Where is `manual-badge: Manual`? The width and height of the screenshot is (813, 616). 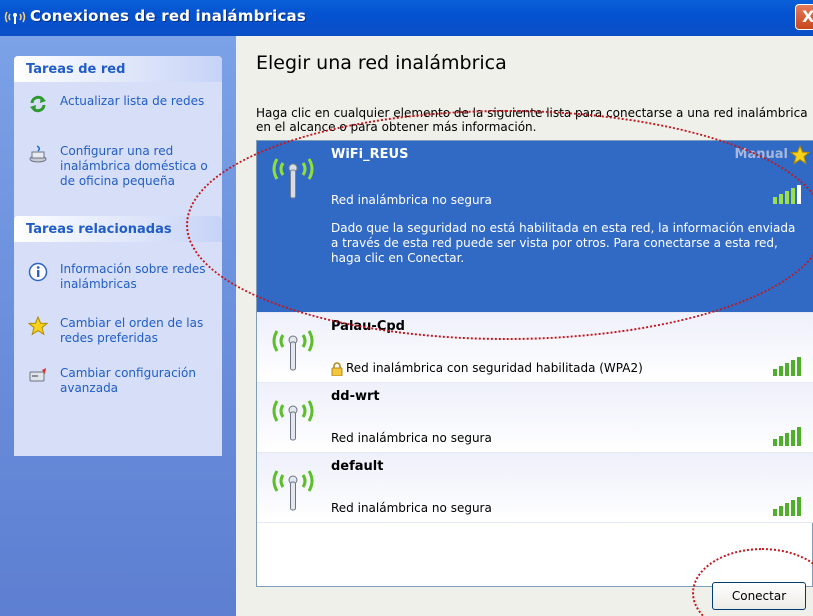
manual-badge: Manual is located at coordinates (761, 154).